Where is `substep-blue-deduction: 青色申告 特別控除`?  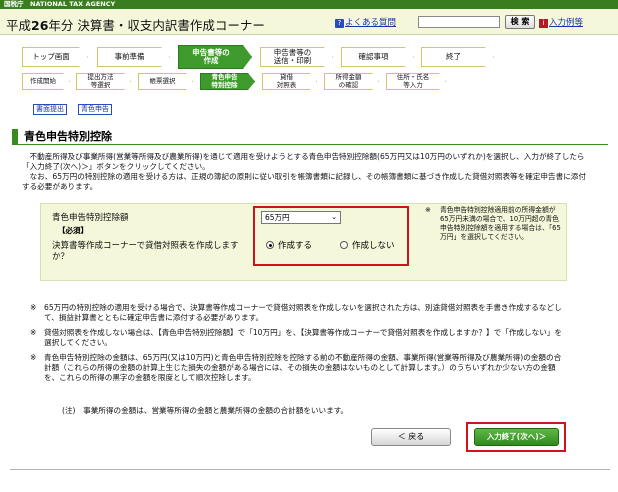 substep-blue-deduction: 青色申告 特別控除 is located at coordinates (227, 81).